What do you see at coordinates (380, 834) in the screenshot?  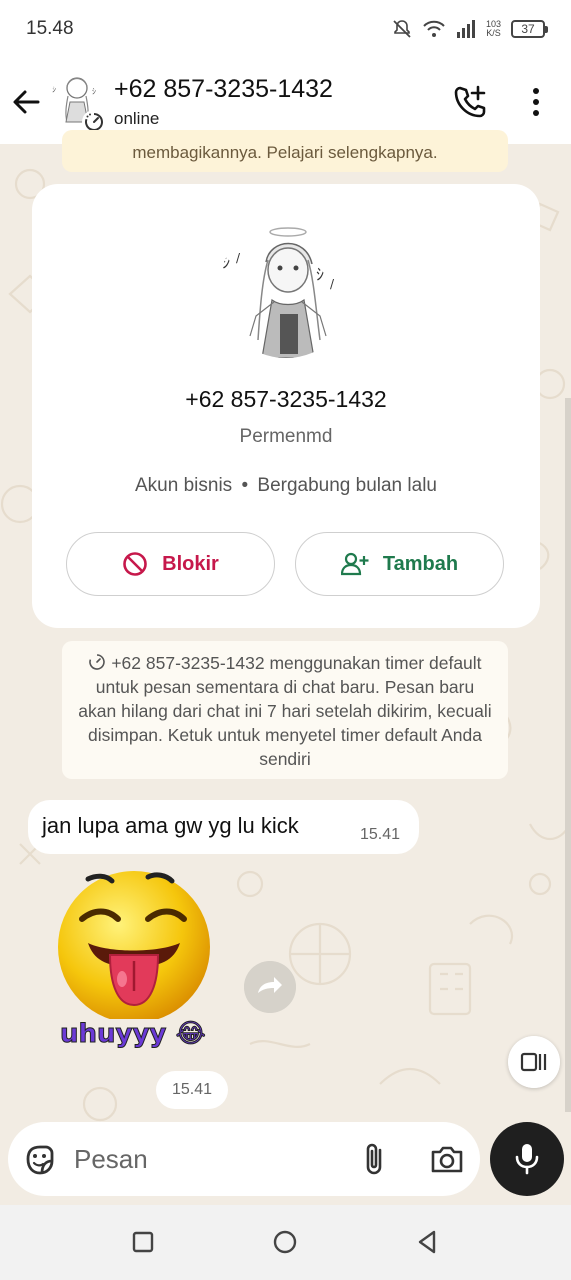 I see `message-time: 15.41` at bounding box center [380, 834].